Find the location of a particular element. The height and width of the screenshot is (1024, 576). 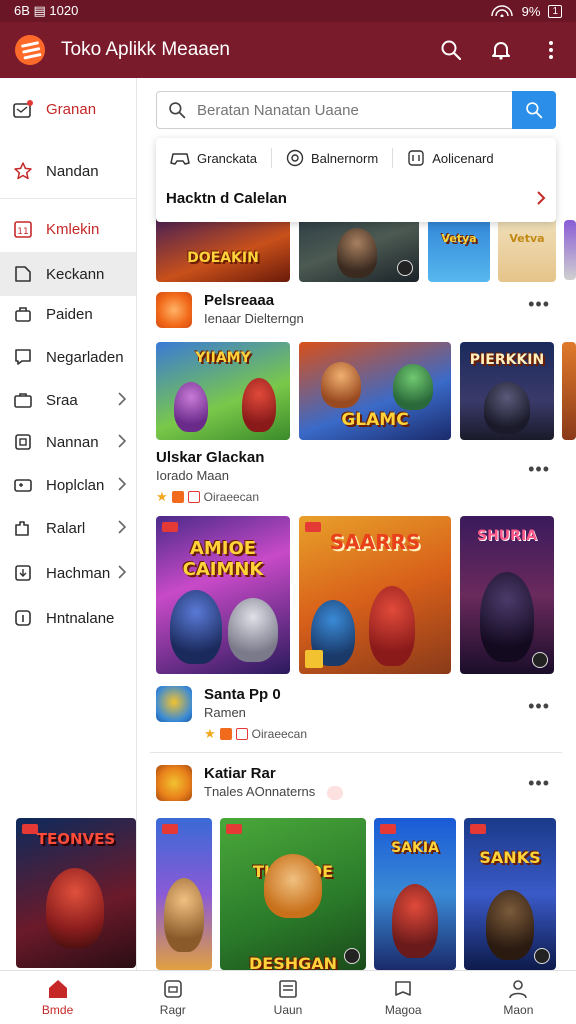

search-button is located at coordinates (451, 50).